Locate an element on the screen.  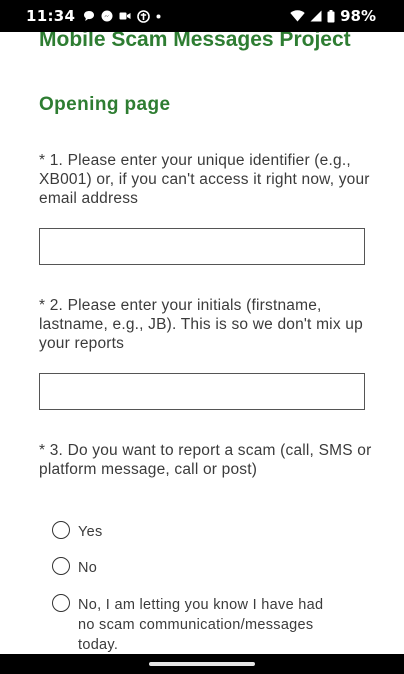
status-right: 98% is located at coordinates (333, 16).